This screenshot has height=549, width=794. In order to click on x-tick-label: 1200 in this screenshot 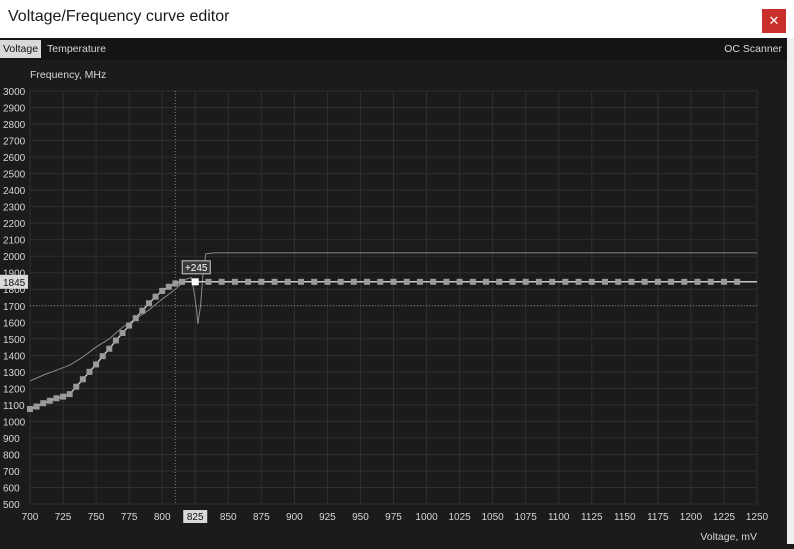, I will do `click(691, 517)`.